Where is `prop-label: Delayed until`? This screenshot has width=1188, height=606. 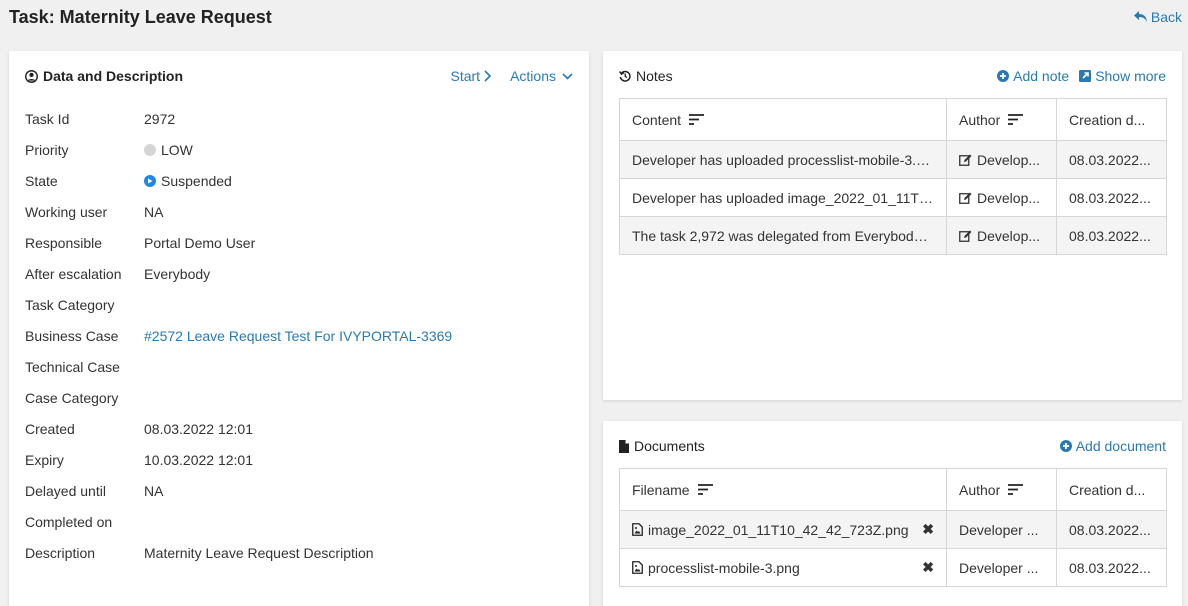 prop-label: Delayed until is located at coordinates (65, 490).